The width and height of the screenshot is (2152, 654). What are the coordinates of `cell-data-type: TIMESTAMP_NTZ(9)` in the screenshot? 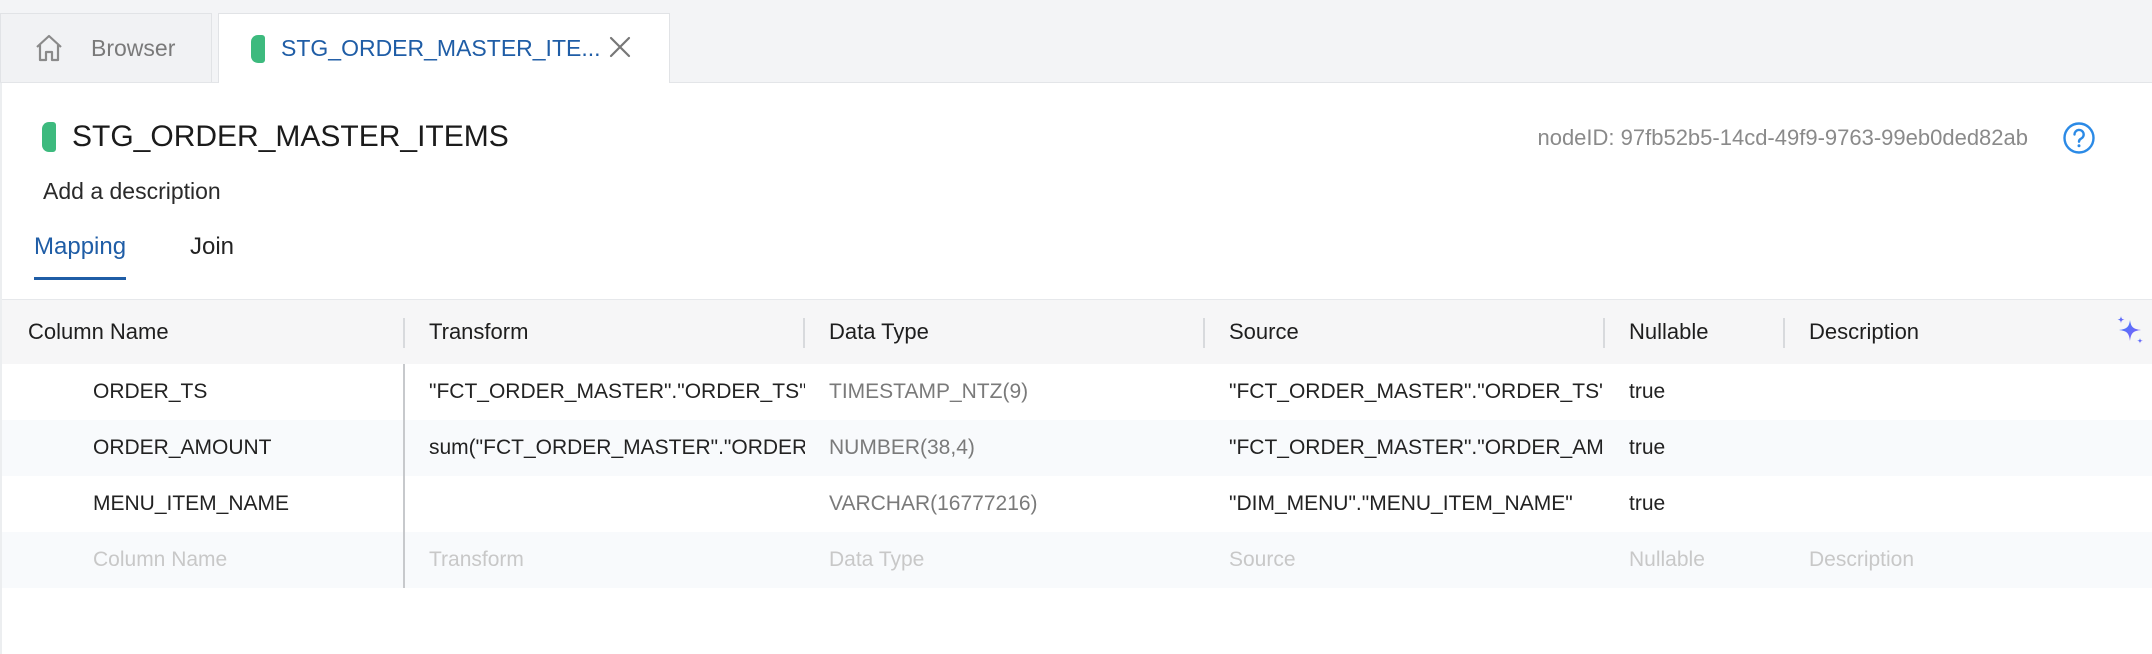 It's located at (1016, 392).